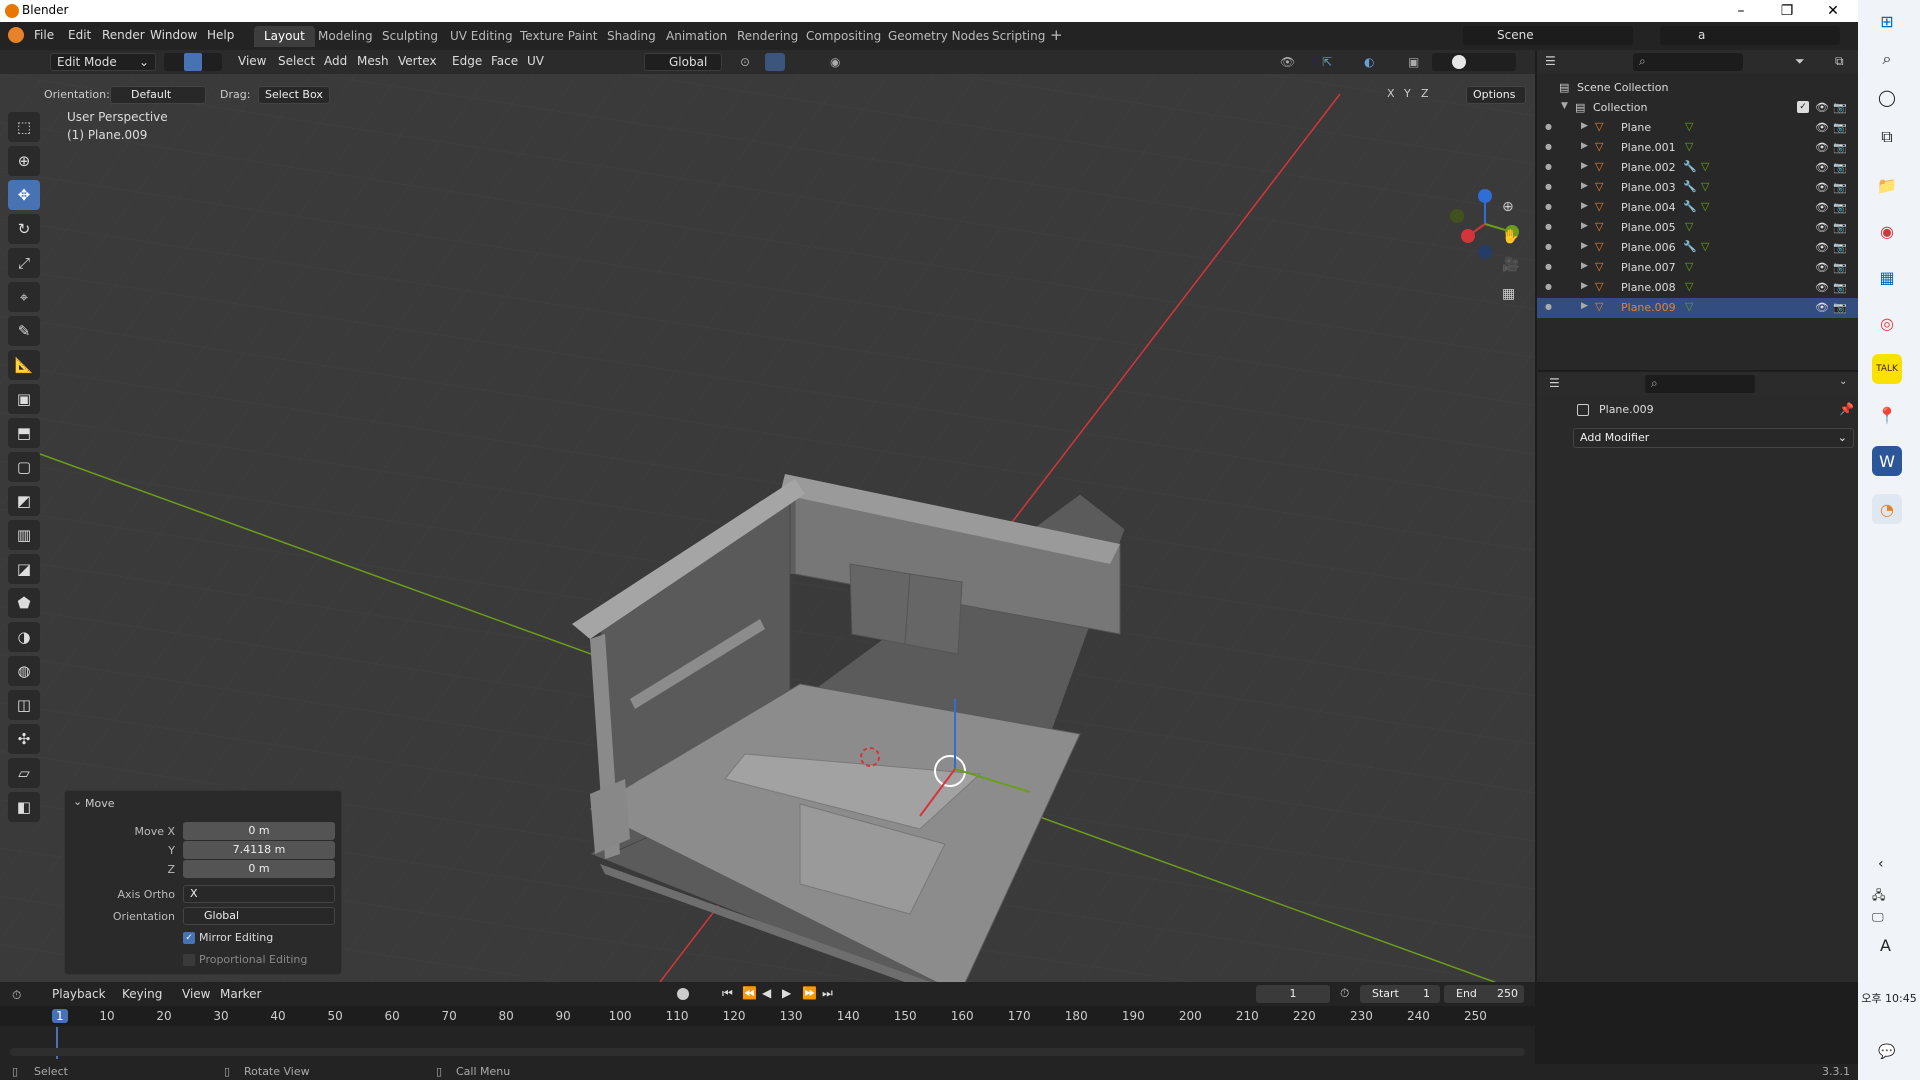  What do you see at coordinates (1886, 1052) in the screenshot?
I see `notification-icon: 💬` at bounding box center [1886, 1052].